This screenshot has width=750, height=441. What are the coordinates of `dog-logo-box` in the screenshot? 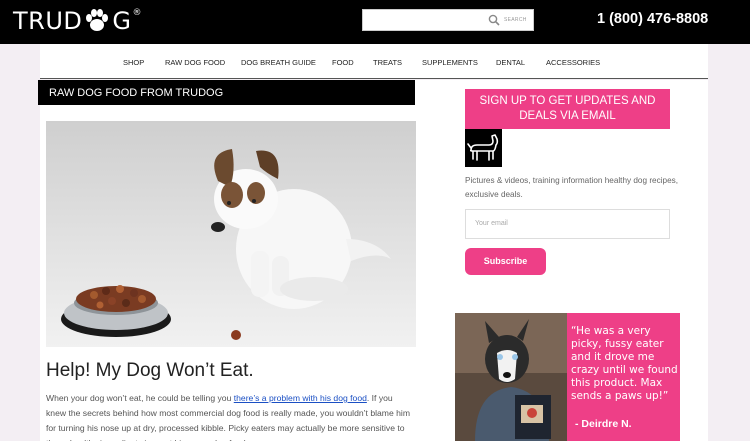 It's located at (483, 148).